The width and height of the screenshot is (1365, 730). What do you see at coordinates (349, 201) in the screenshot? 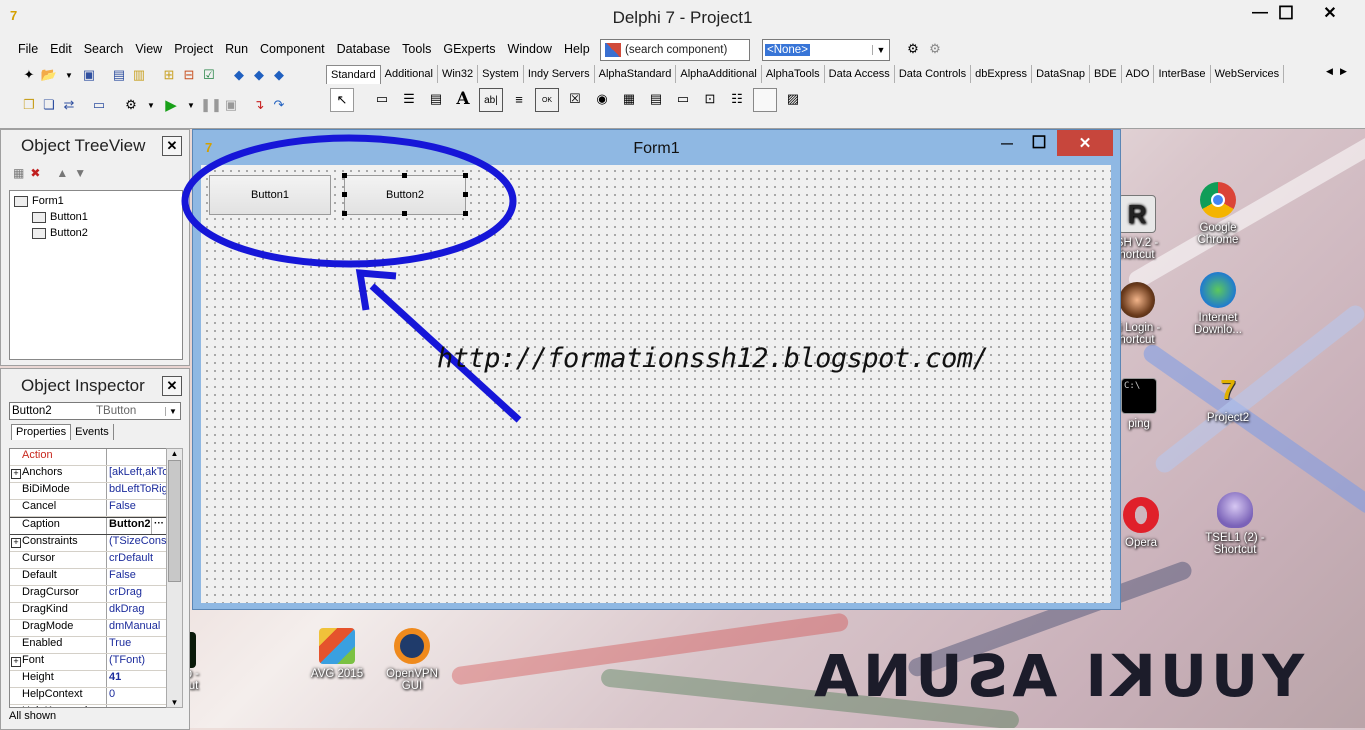
I see `highlight-ellipse` at bounding box center [349, 201].